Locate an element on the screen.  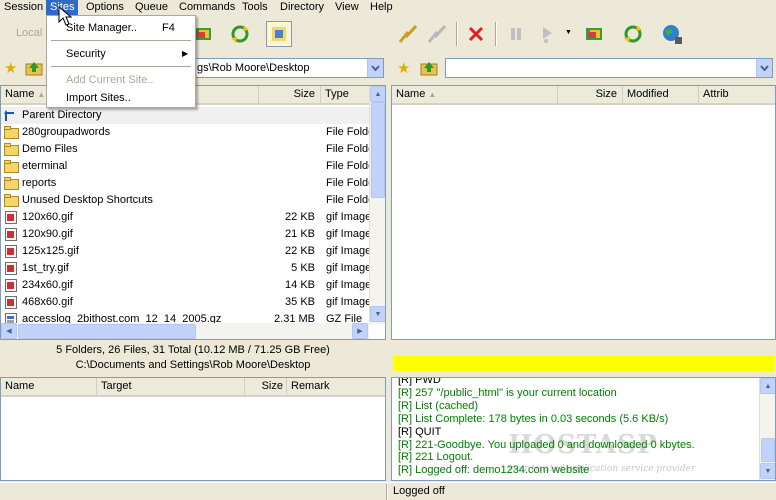
globe-button is located at coordinates (672, 34).